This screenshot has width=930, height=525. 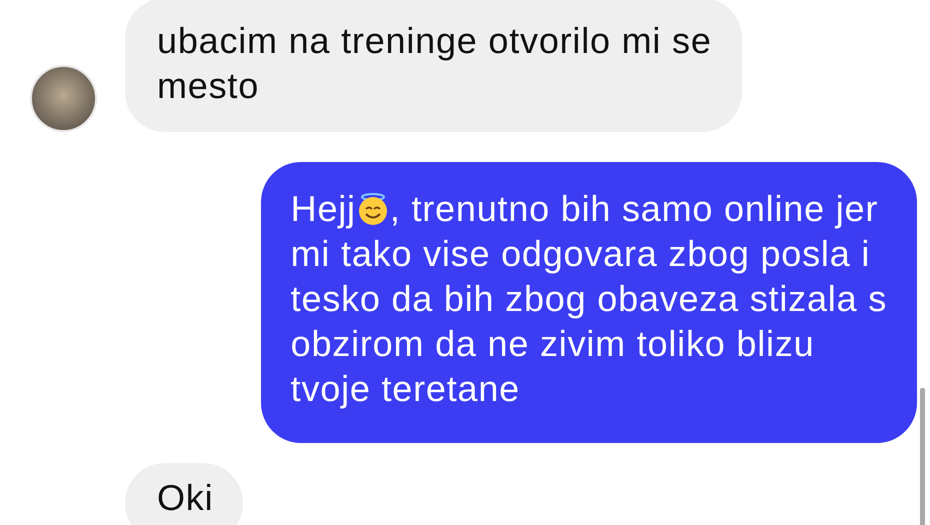 What do you see at coordinates (434, 41) in the screenshot?
I see `message-text: ubacim na treninge otvorilo mi se` at bounding box center [434, 41].